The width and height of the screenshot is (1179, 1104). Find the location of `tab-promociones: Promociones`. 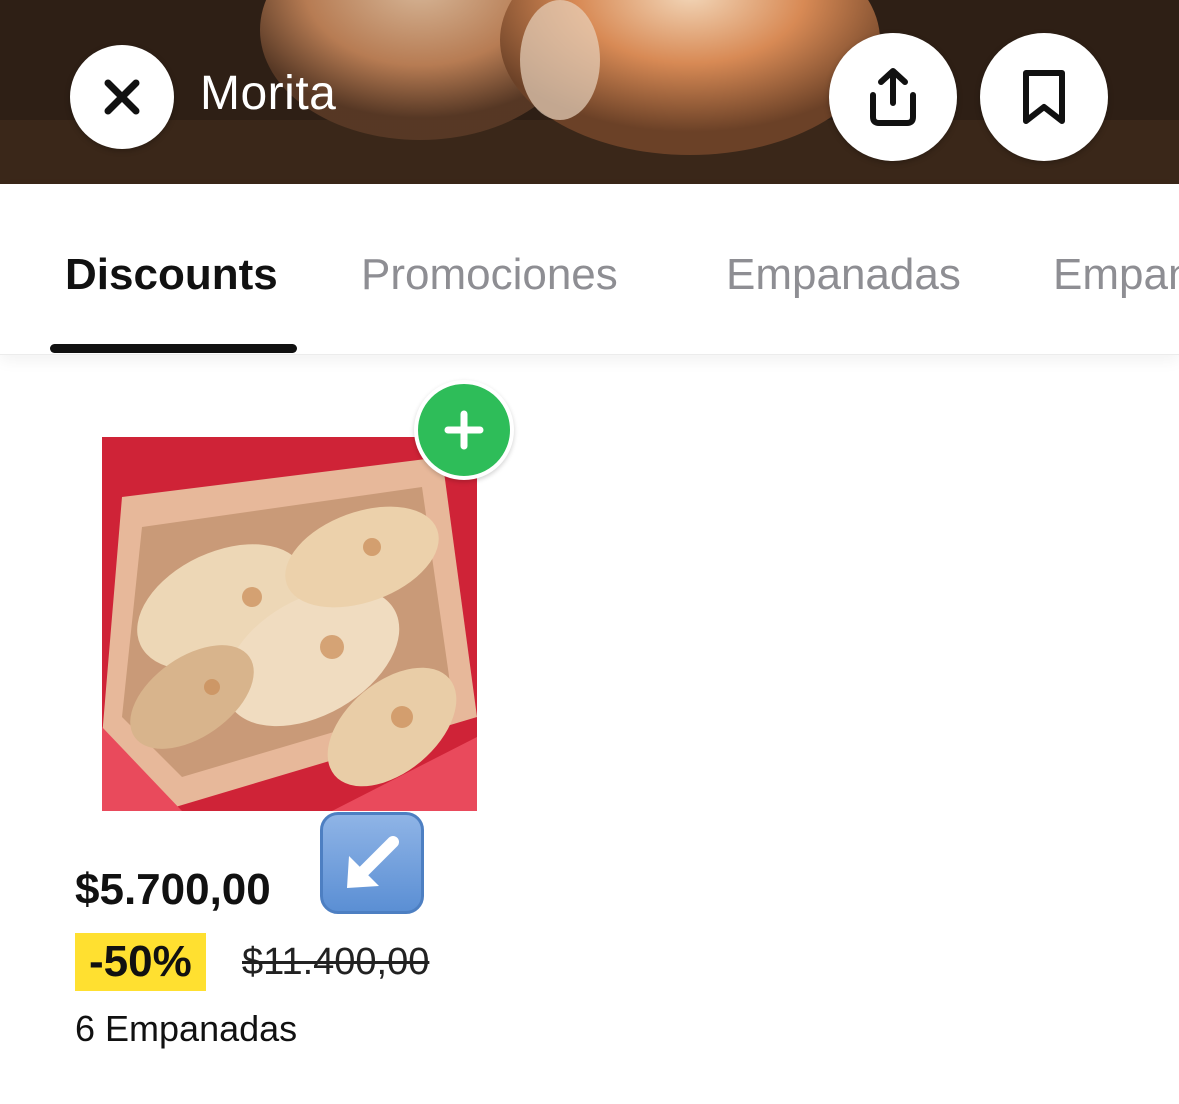

tab-promociones: Promociones is located at coordinates (489, 275).